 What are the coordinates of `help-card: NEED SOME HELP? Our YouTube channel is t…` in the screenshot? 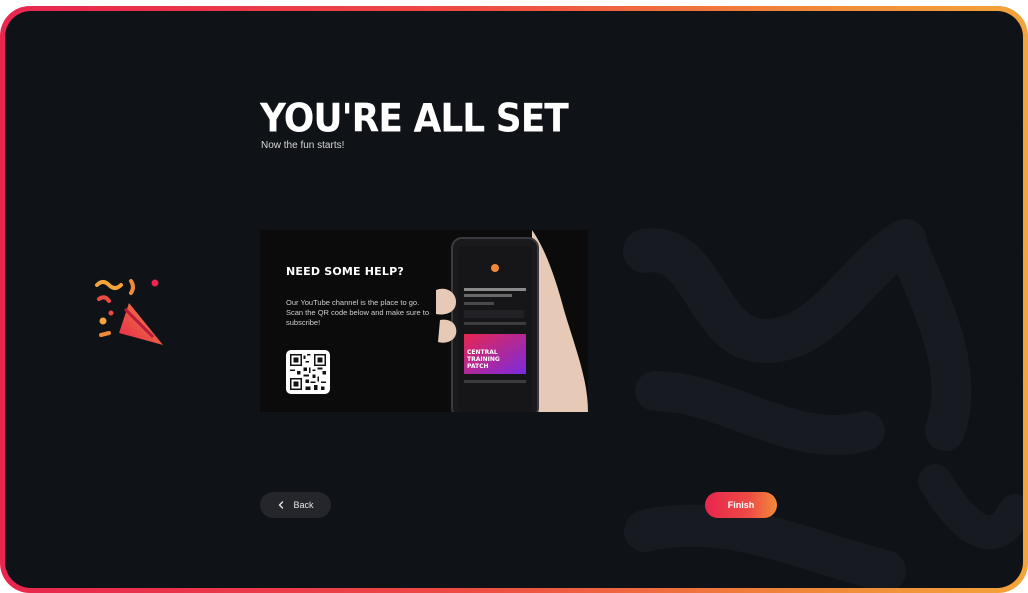 It's located at (424, 321).